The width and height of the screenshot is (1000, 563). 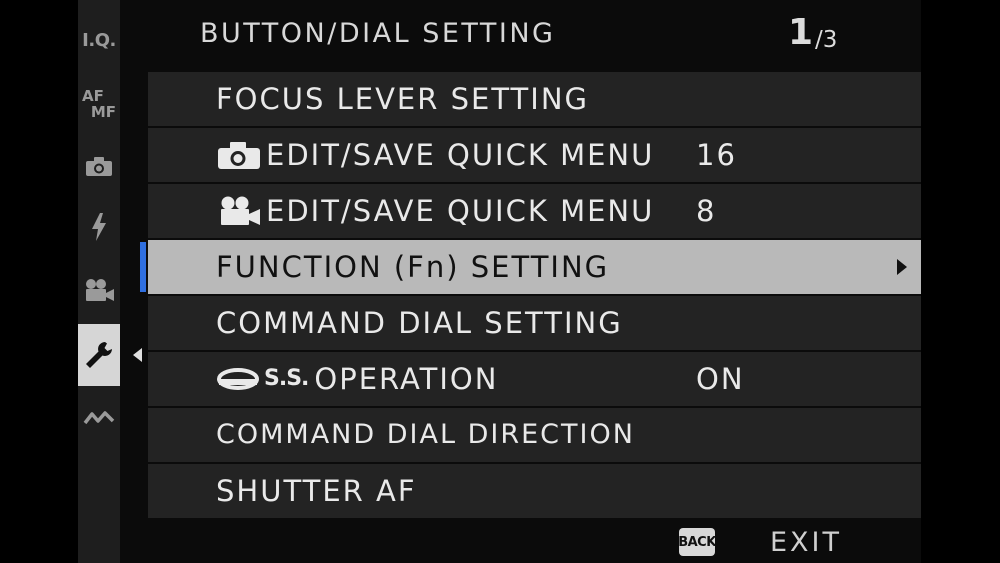 What do you see at coordinates (316, 491) in the screenshot?
I see `menu-item-label: SHUTTER AF` at bounding box center [316, 491].